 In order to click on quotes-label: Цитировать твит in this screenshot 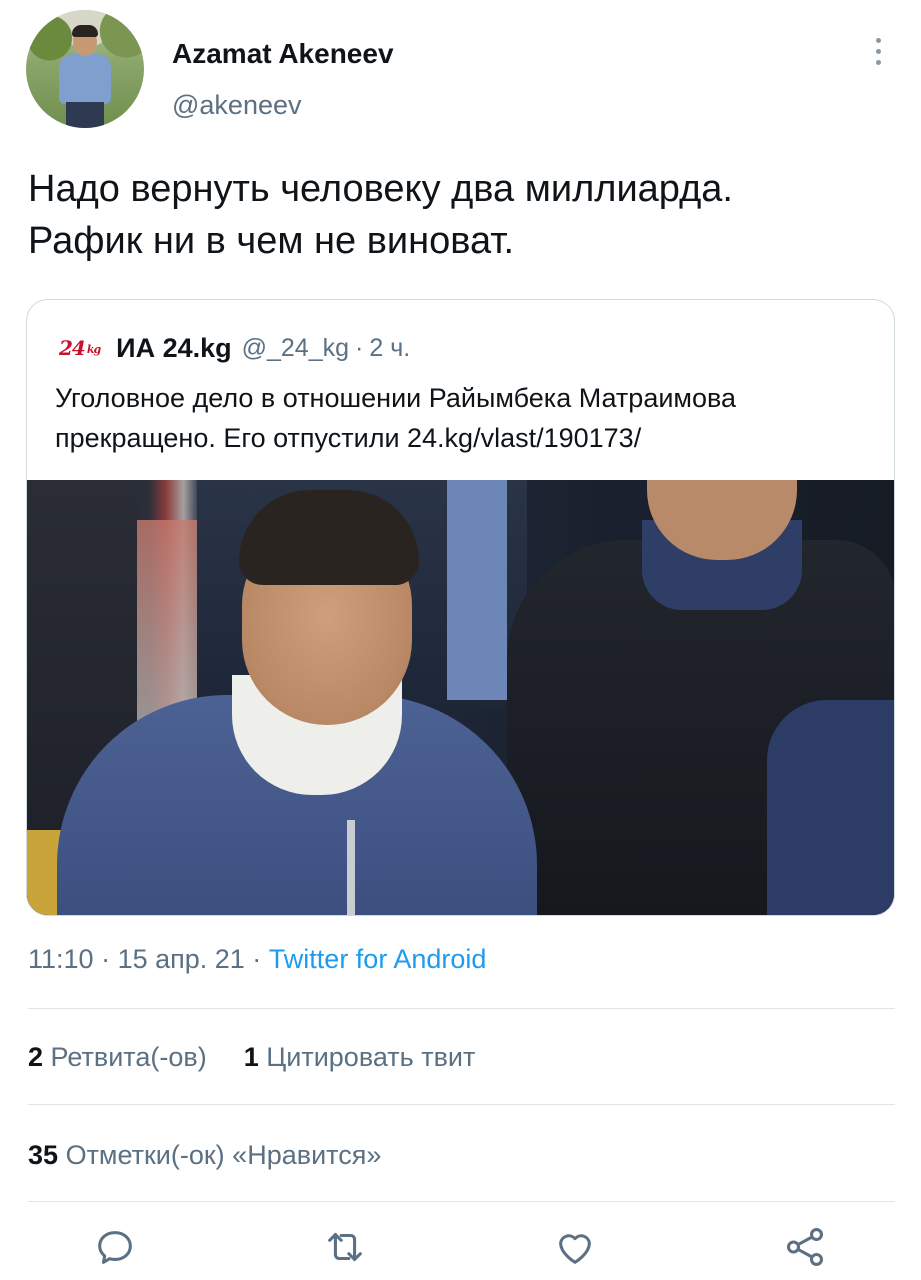, I will do `click(370, 1057)`.